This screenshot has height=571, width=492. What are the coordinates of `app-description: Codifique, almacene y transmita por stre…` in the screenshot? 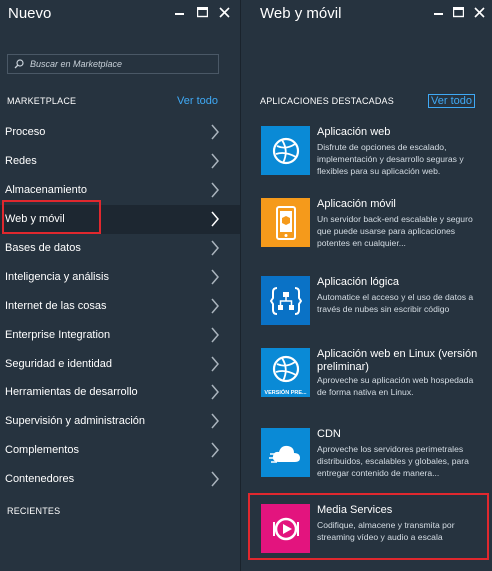 It's located at (386, 531).